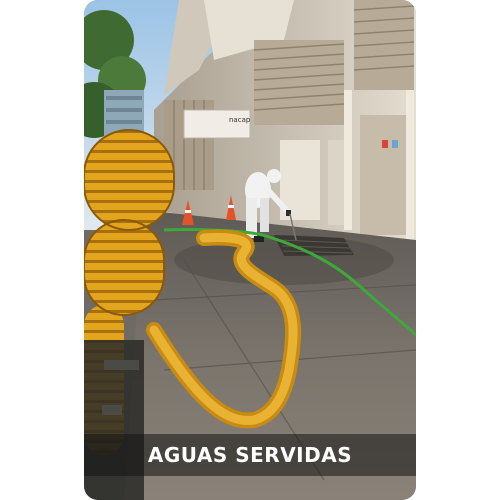 The width and height of the screenshot is (500, 500). I want to click on svg-text: nacap, so click(240, 120).